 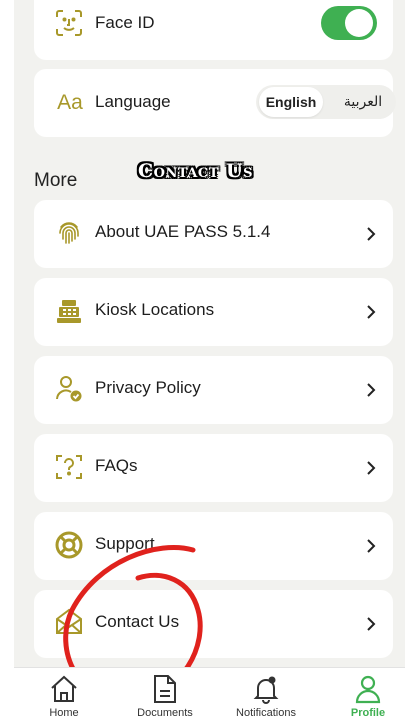 What do you see at coordinates (213, 468) in the screenshot?
I see `menu-item-faqs: FAQs` at bounding box center [213, 468].